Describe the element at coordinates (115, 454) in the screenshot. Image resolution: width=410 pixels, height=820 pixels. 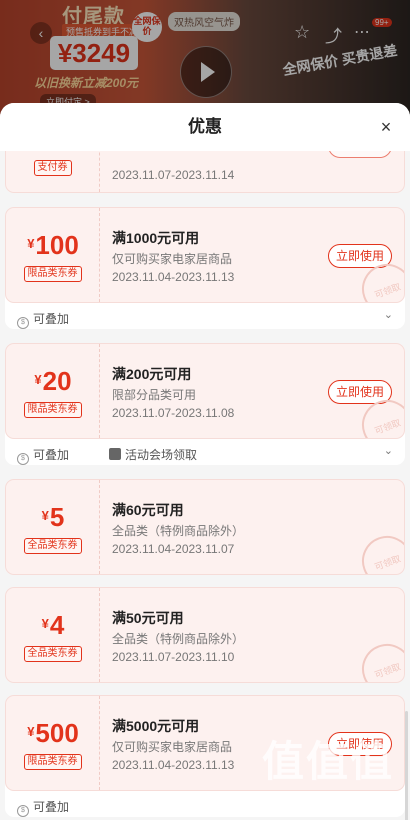
I see `venue-icon` at that location.